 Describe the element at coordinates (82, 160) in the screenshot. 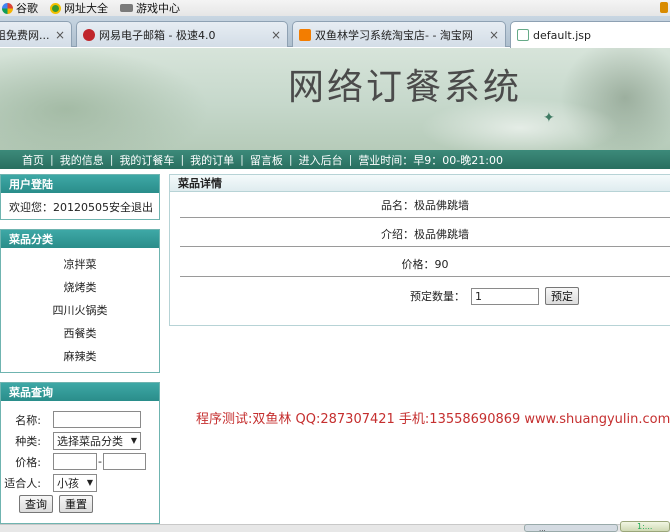

I see `nav-my-info: 我的信息` at that location.